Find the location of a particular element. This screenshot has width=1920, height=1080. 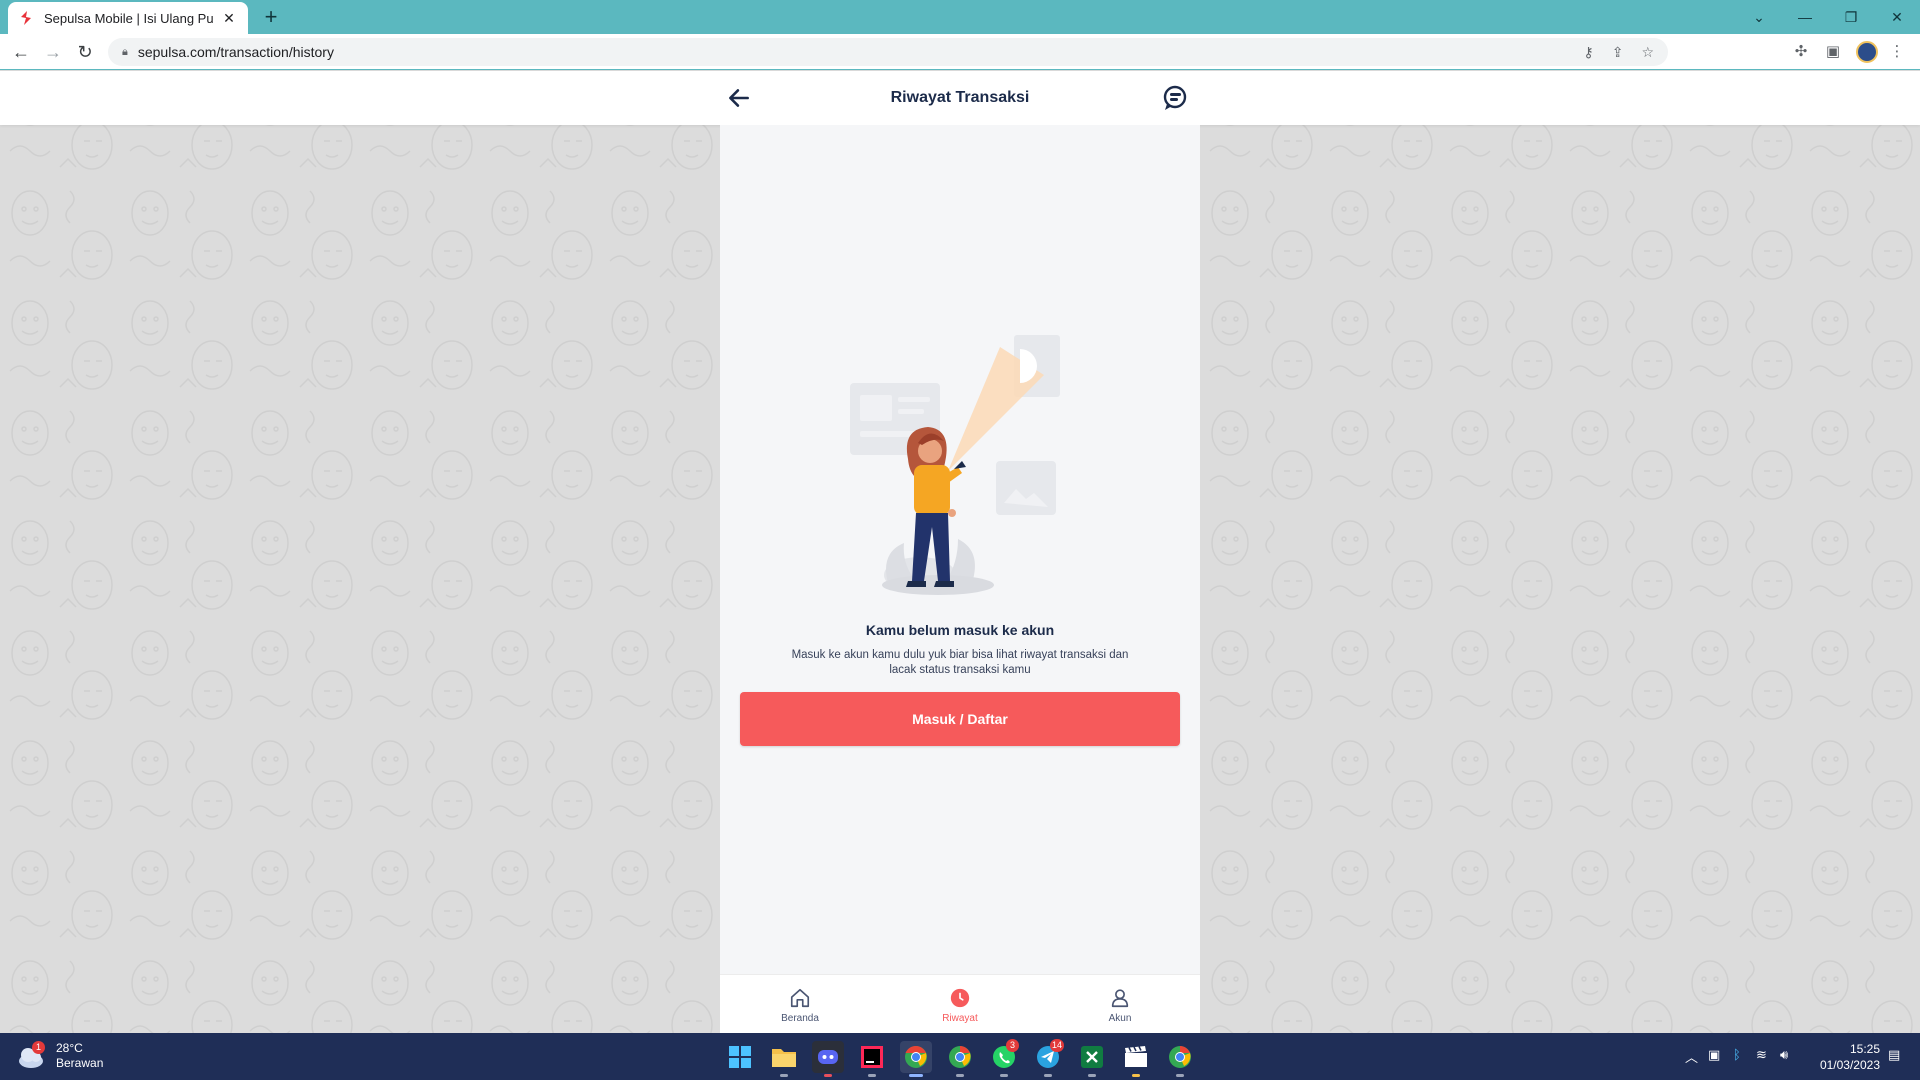

folder-icon is located at coordinates (784, 1058).